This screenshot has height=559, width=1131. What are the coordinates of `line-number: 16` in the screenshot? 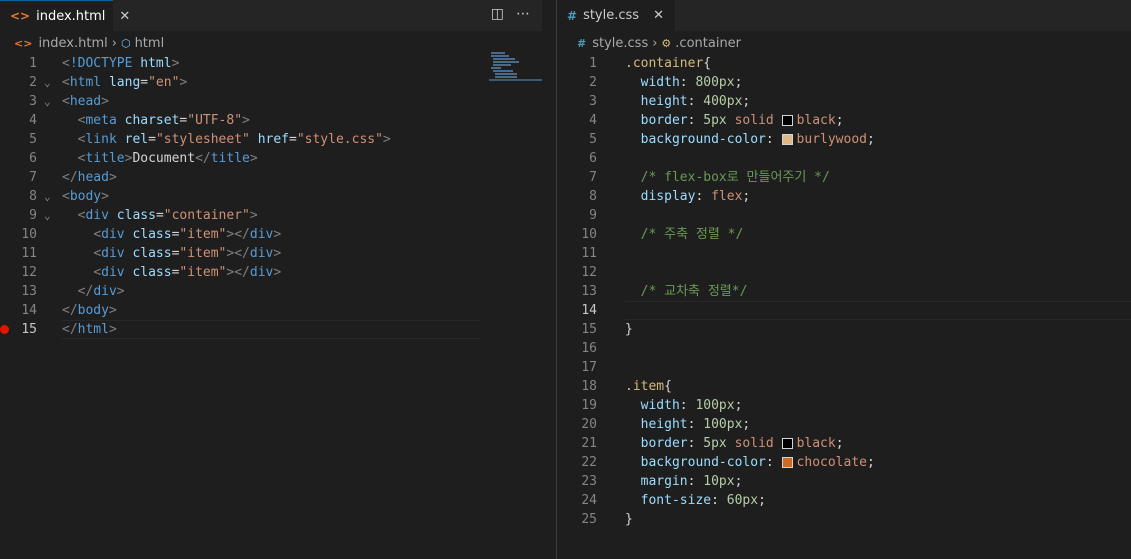 It's located at (589, 348).